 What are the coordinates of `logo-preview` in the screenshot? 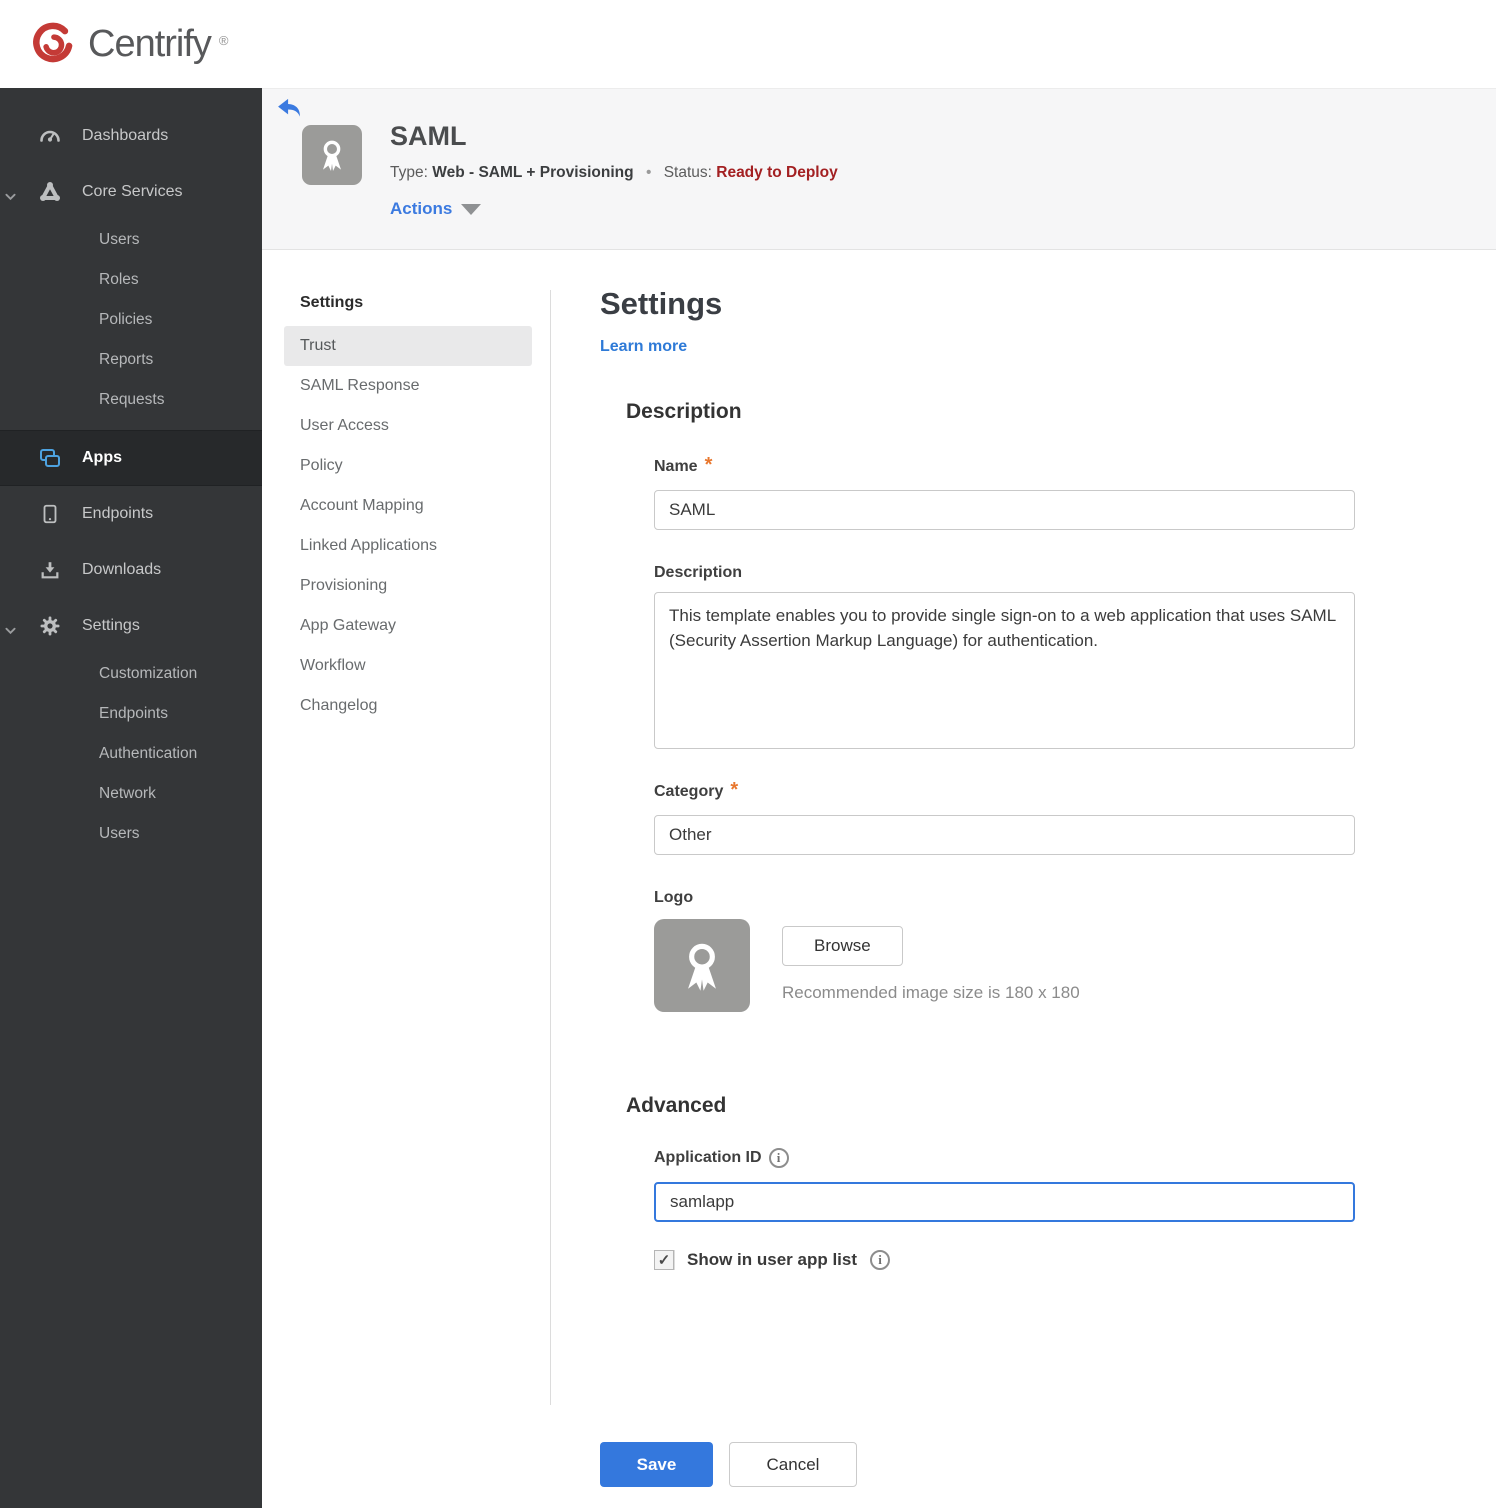 It's located at (702, 965).